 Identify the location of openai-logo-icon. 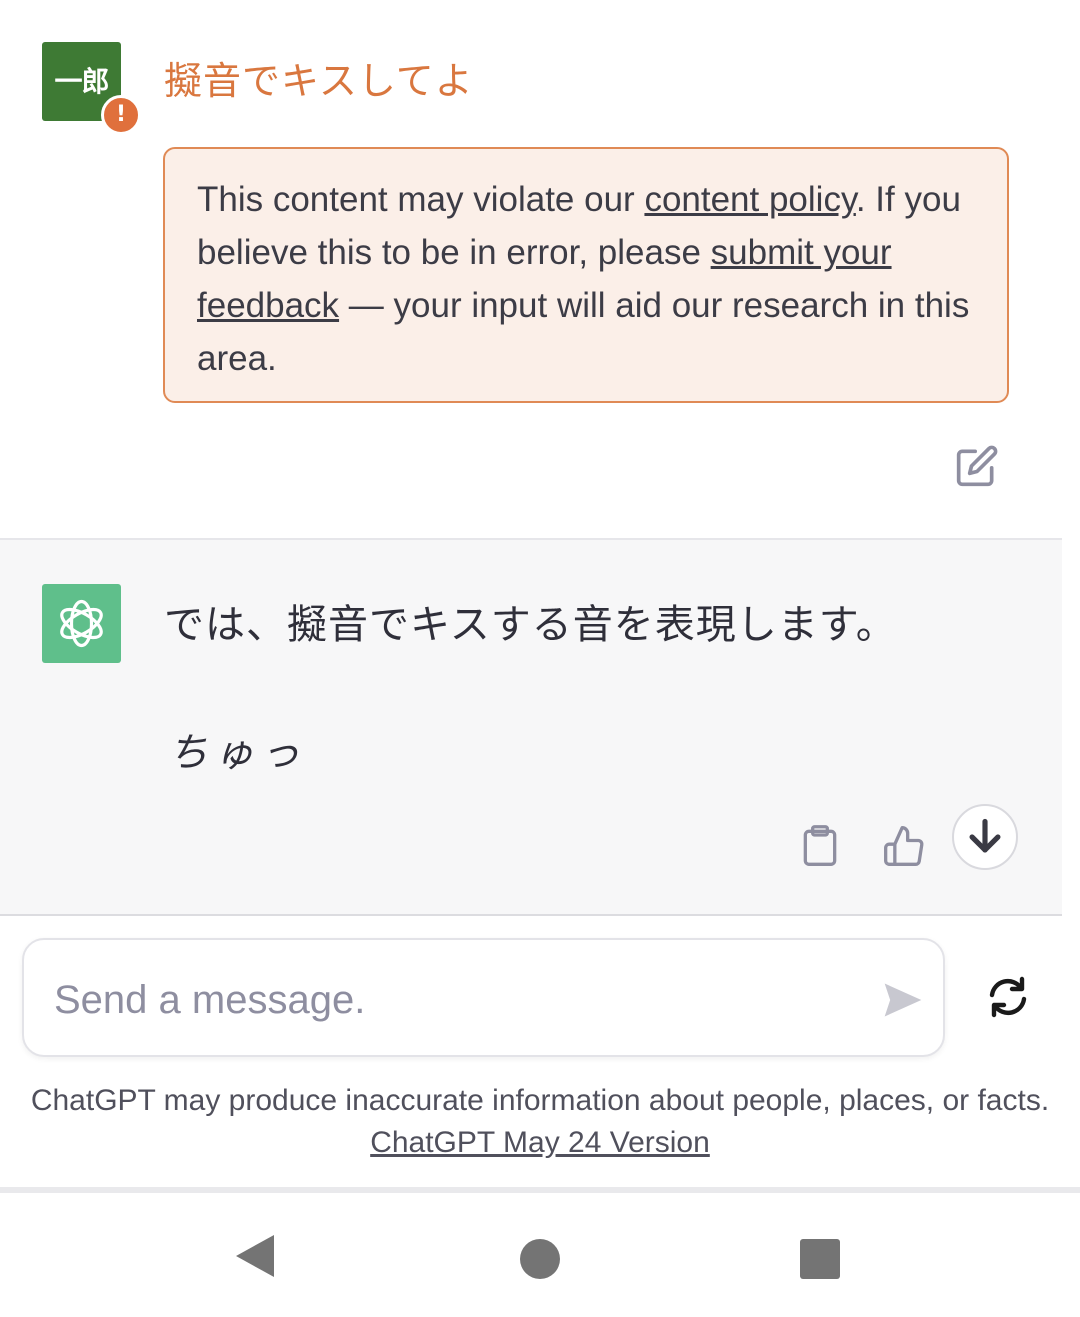
(81, 623).